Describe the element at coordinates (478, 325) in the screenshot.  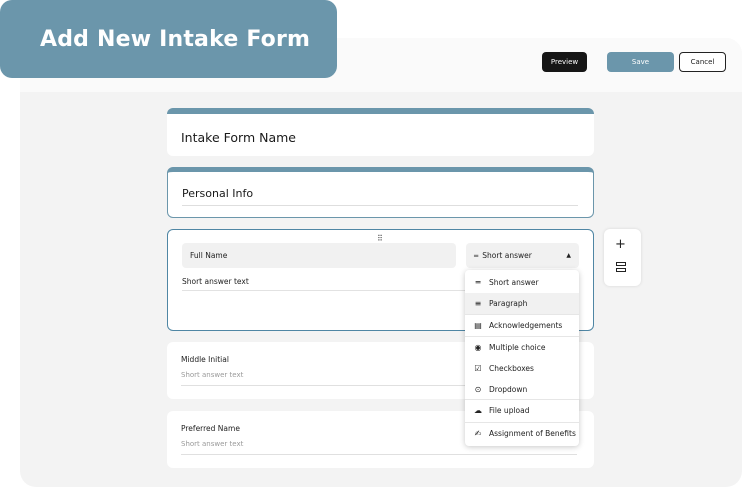
I see `acknowledgement-icon: ▤` at that location.